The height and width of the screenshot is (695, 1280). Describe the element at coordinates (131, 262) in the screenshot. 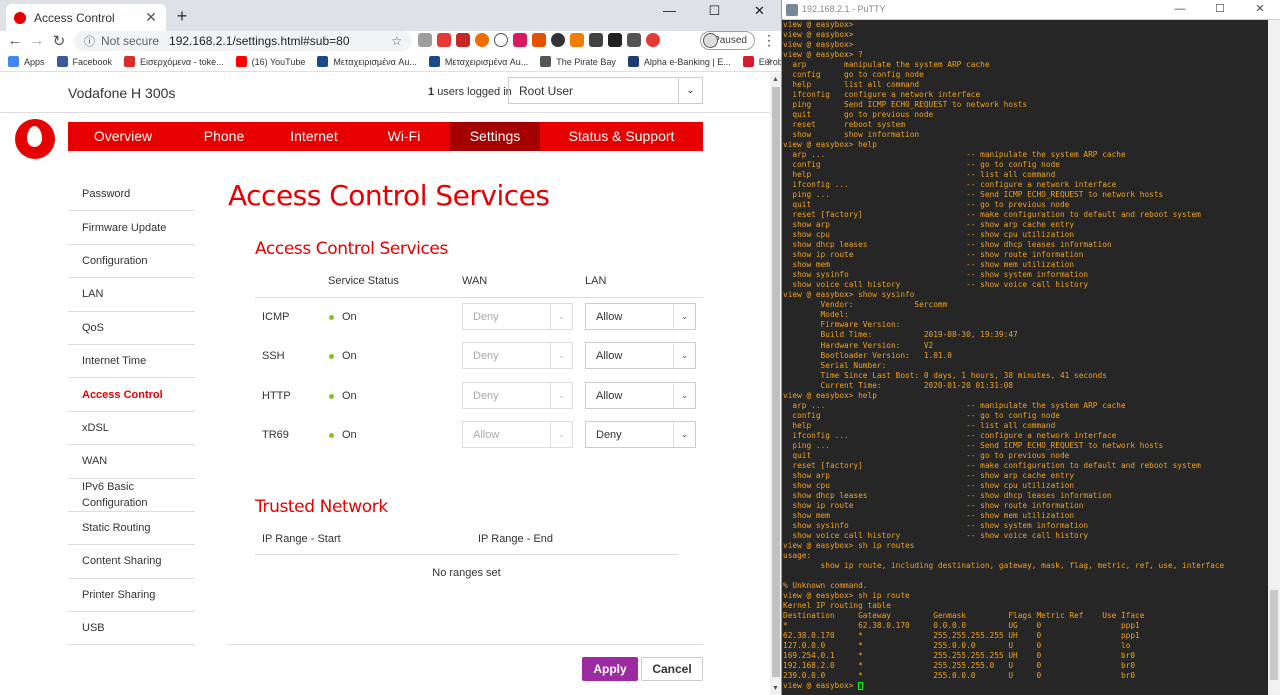

I see `sidebar-item: Configuration` at that location.